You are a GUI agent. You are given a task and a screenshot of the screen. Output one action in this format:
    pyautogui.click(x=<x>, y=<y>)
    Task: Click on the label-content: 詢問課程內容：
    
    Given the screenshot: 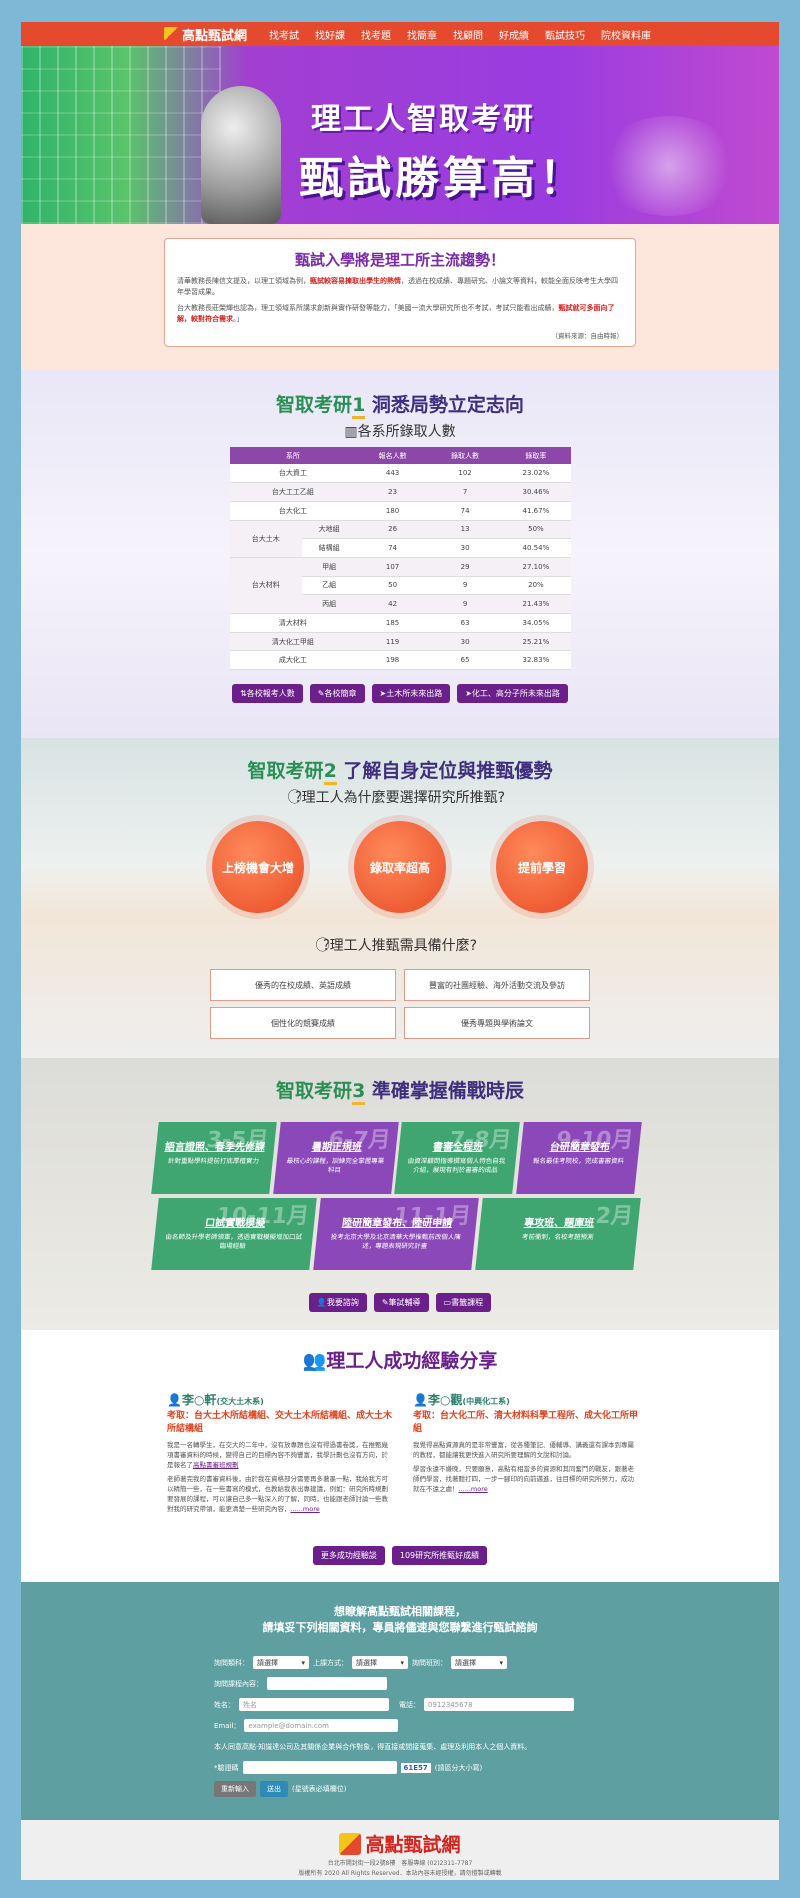 What is the action you would take?
    pyautogui.click(x=238, y=1683)
    